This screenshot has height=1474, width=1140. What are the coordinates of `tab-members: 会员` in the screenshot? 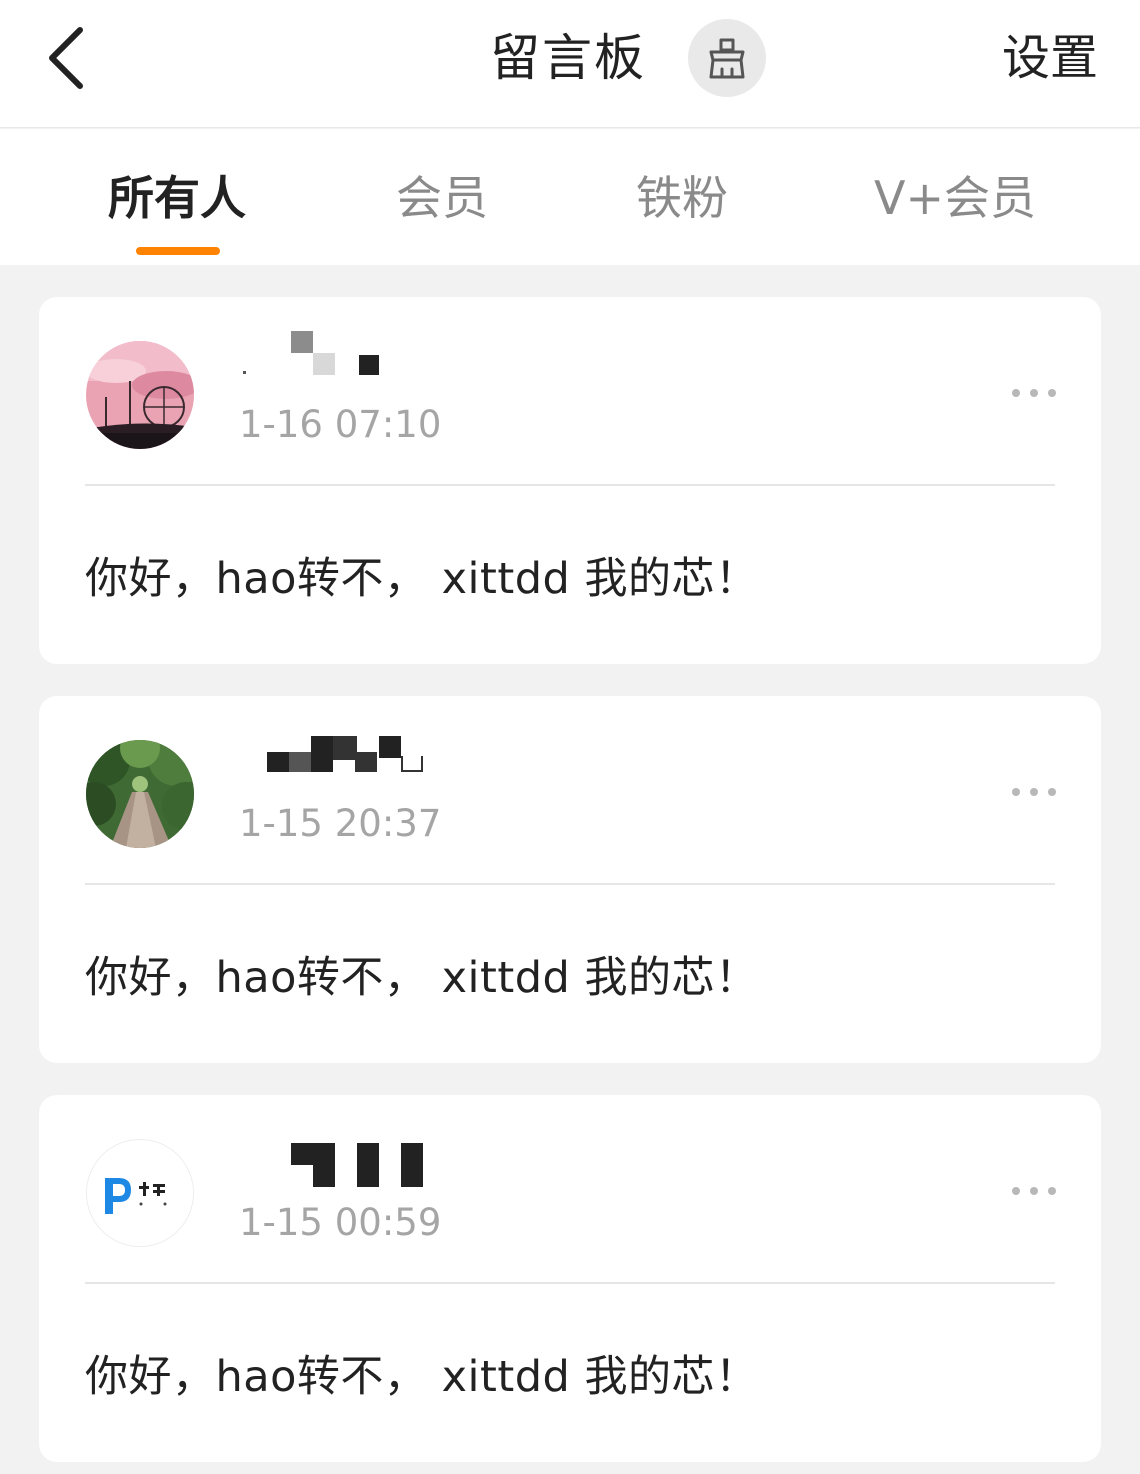 It's located at (442, 198).